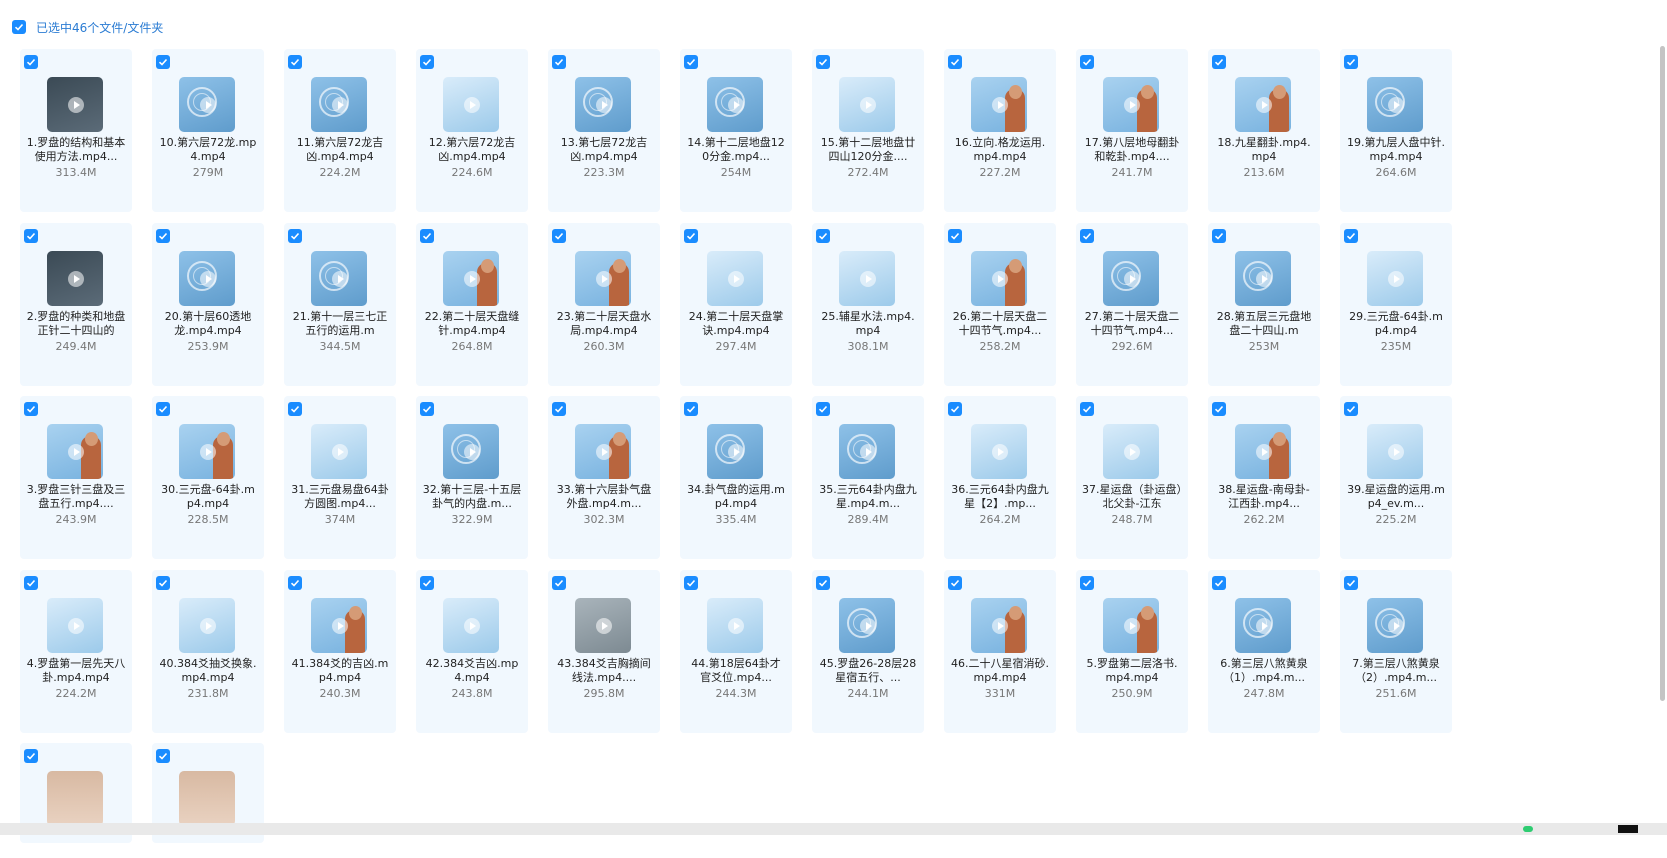 The width and height of the screenshot is (1667, 858). I want to click on select-all-checkbox, so click(19, 27).